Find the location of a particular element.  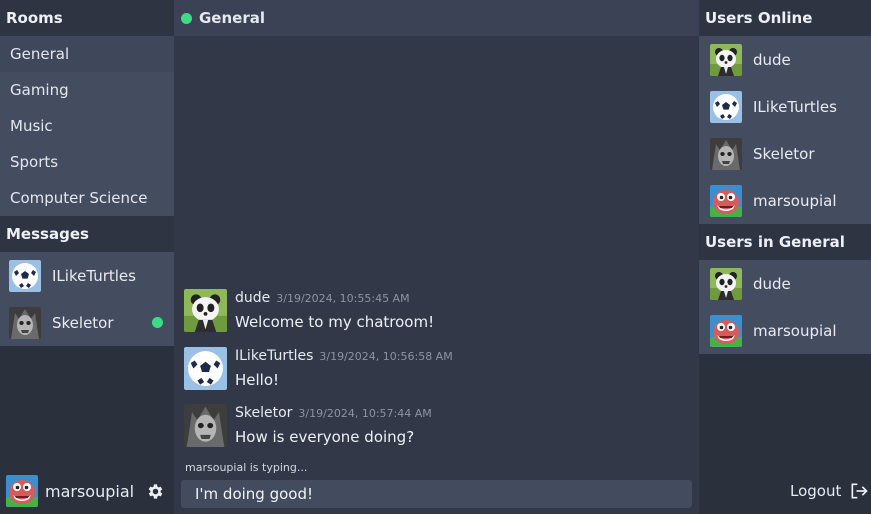

message-timestamp: 3/19/2024, 10:57:44 AM is located at coordinates (365, 413).